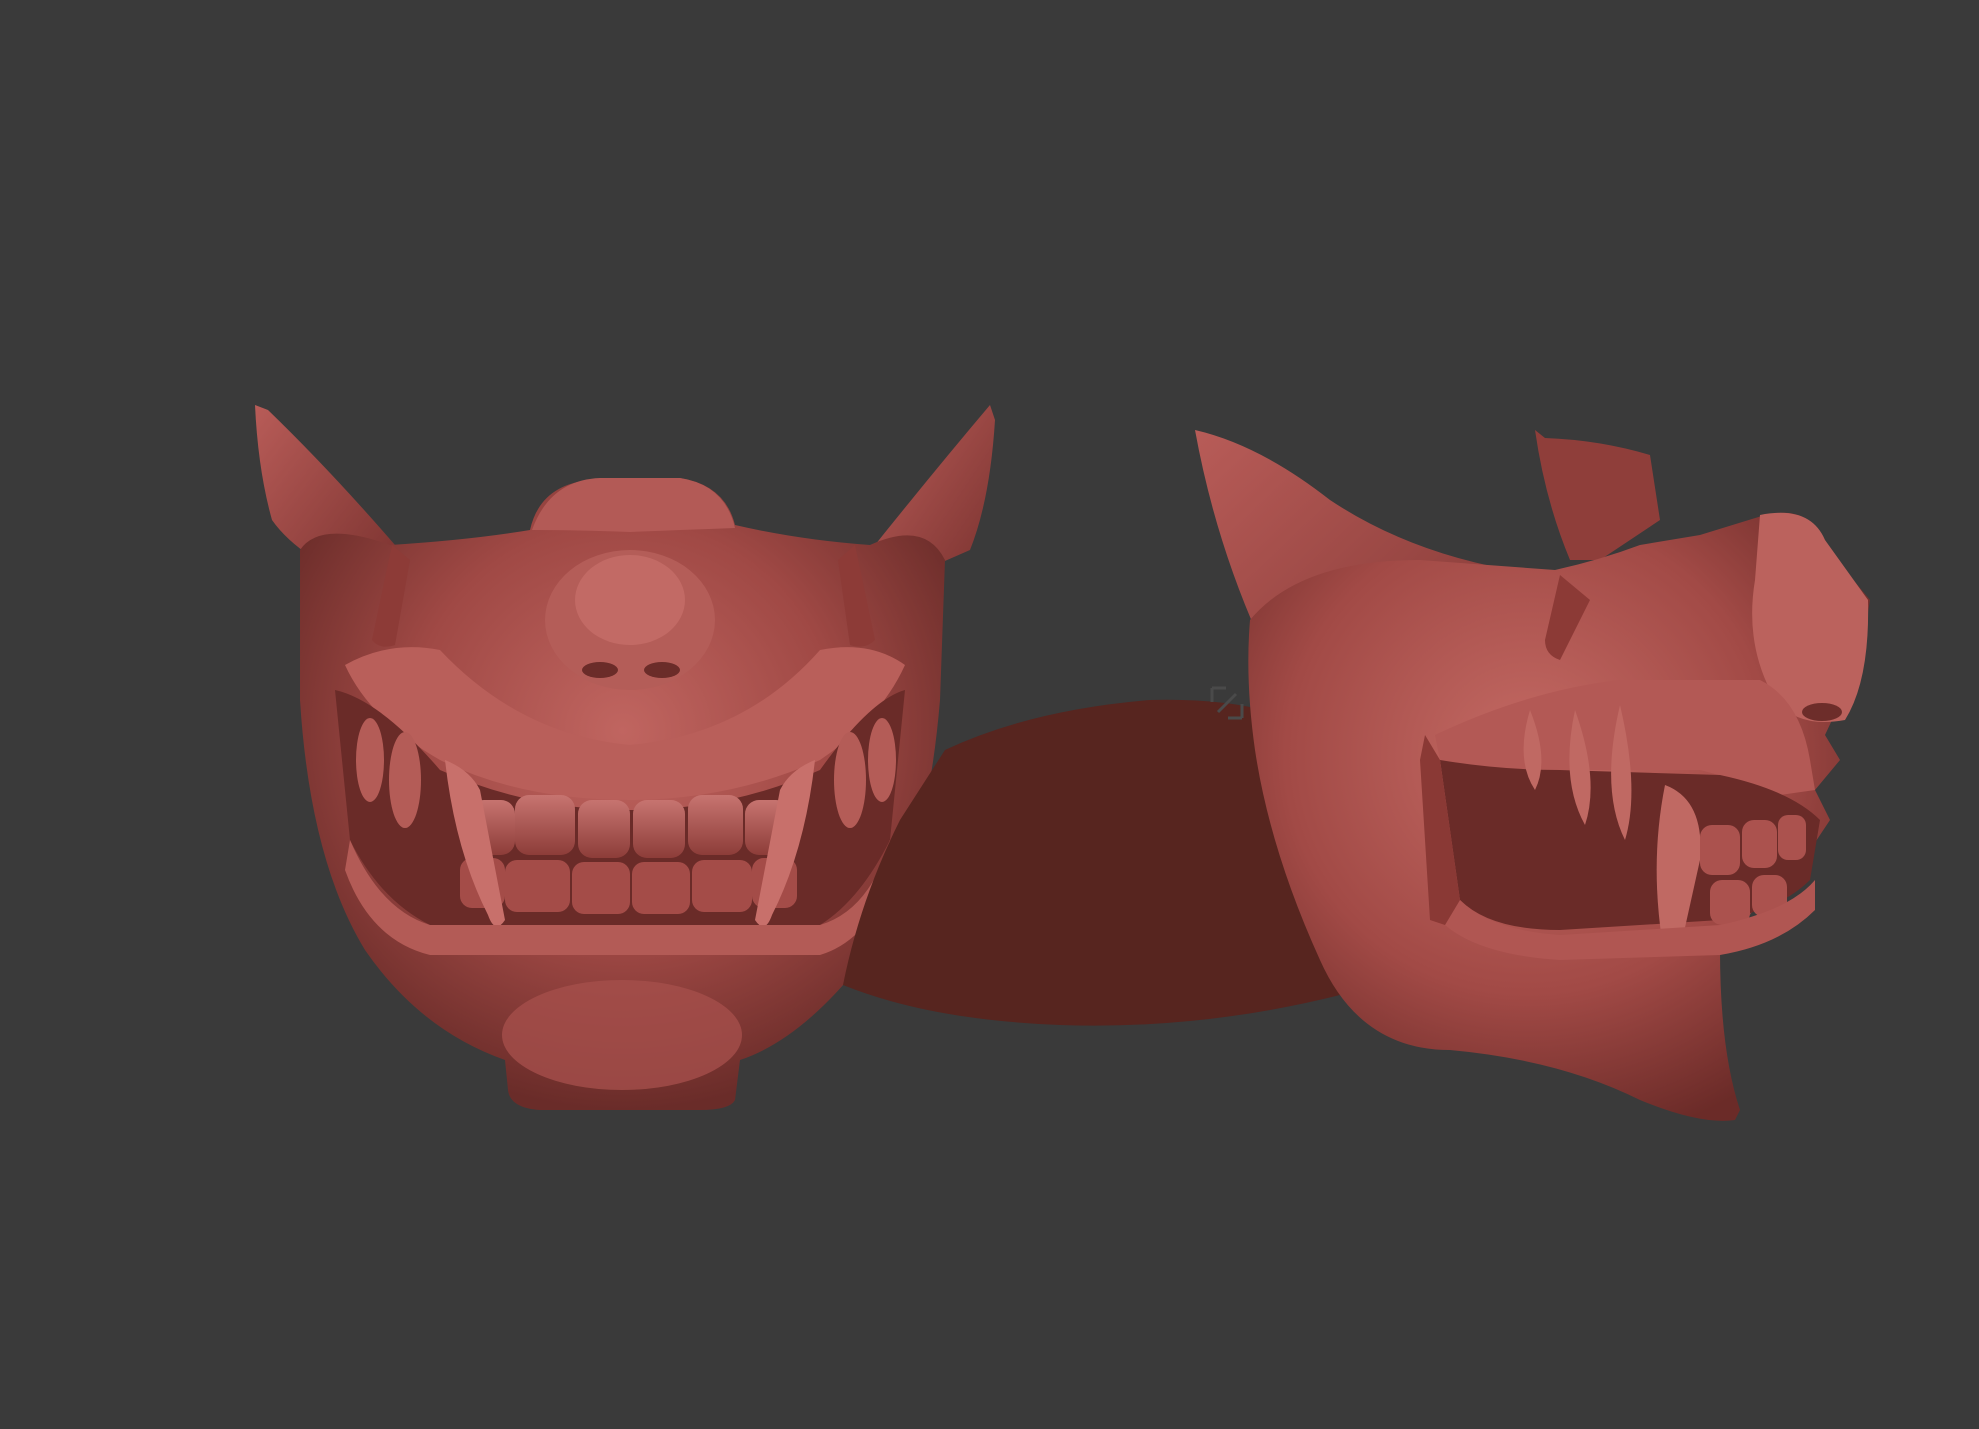 Image resolution: width=1979 pixels, height=1429 pixels. Describe the element at coordinates (662, 670) in the screenshot. I see `nostril-right` at that location.